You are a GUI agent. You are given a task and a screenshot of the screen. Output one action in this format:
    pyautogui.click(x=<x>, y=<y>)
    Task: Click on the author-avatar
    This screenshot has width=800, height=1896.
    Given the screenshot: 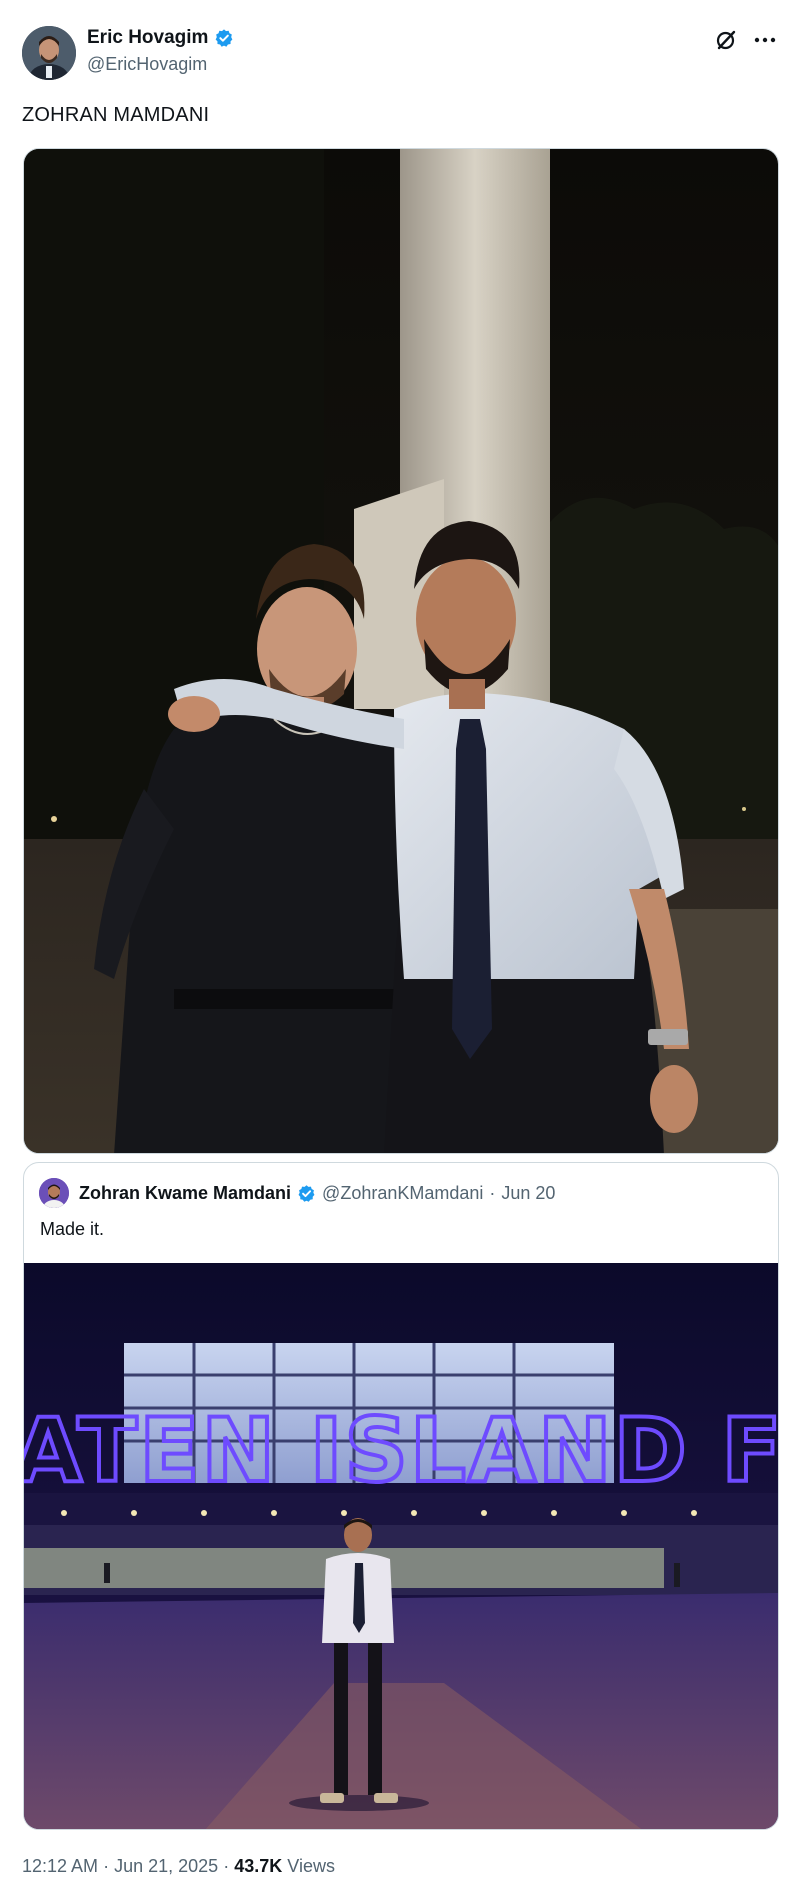 What is the action you would take?
    pyautogui.click(x=49, y=53)
    